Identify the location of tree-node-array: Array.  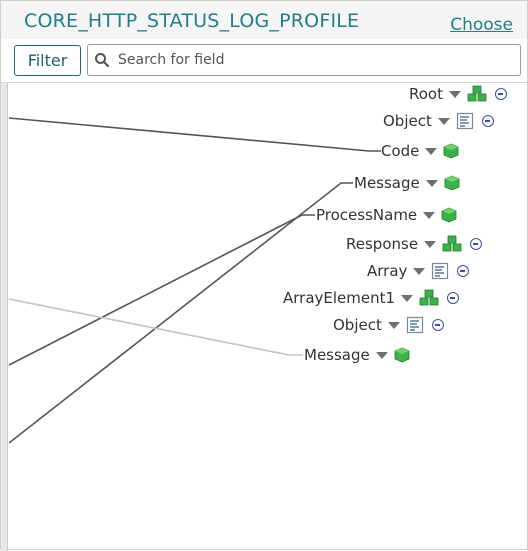
(418, 271).